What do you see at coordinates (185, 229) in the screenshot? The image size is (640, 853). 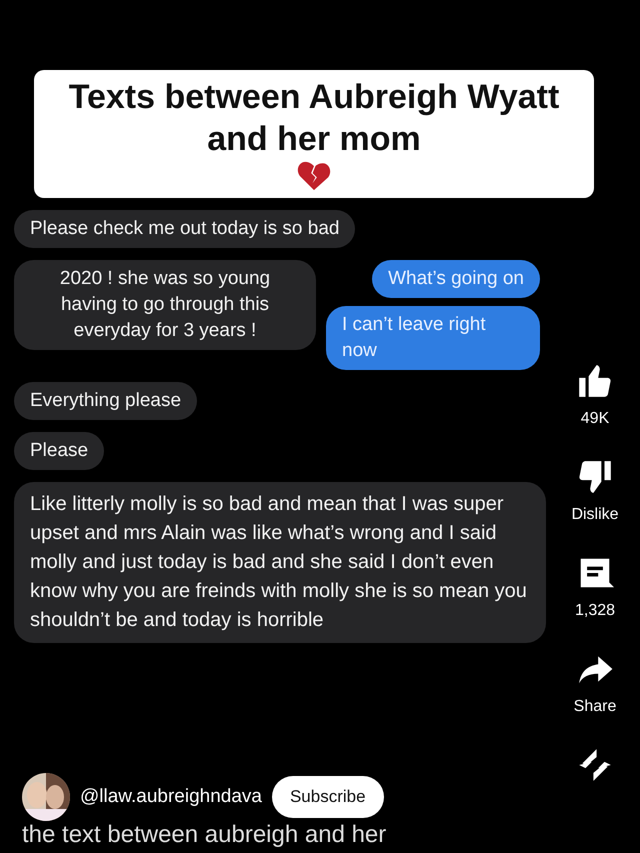 I see `message-bubble: Please check me out today is so bad` at bounding box center [185, 229].